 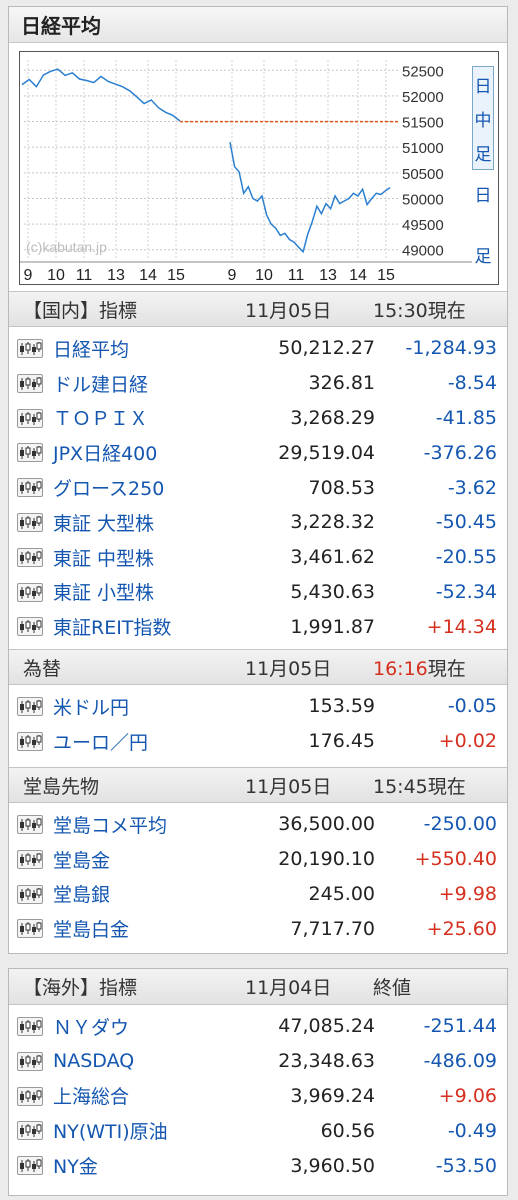 I want to click on table-row: 東証 中型株 3,461.62 -20.55, so click(x=258, y=557).